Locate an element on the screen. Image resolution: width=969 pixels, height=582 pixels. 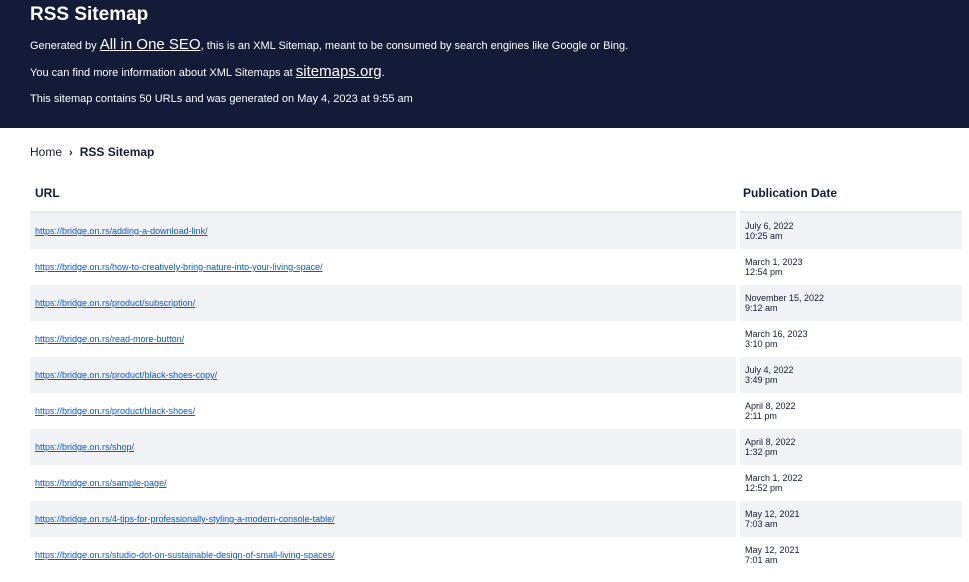
url-cell: https://bridge.on.rs/shop/ is located at coordinates (384, 447).